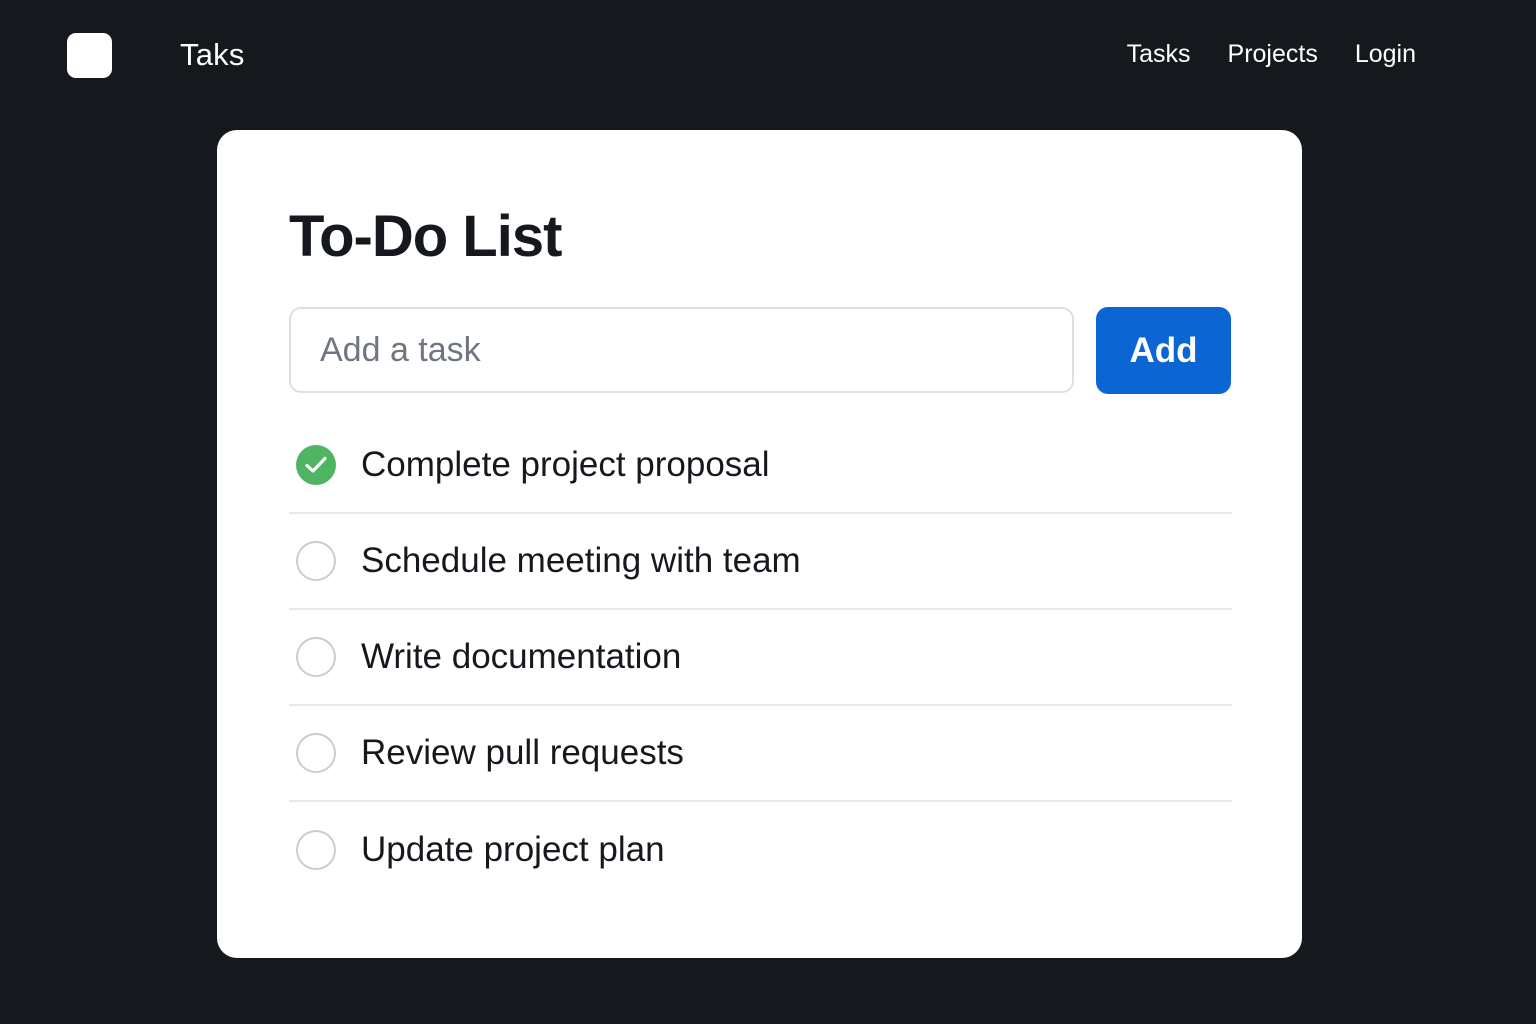 The width and height of the screenshot is (1536, 1024). I want to click on top-bar: Taks Tasks Projects Login, so click(768, 55).